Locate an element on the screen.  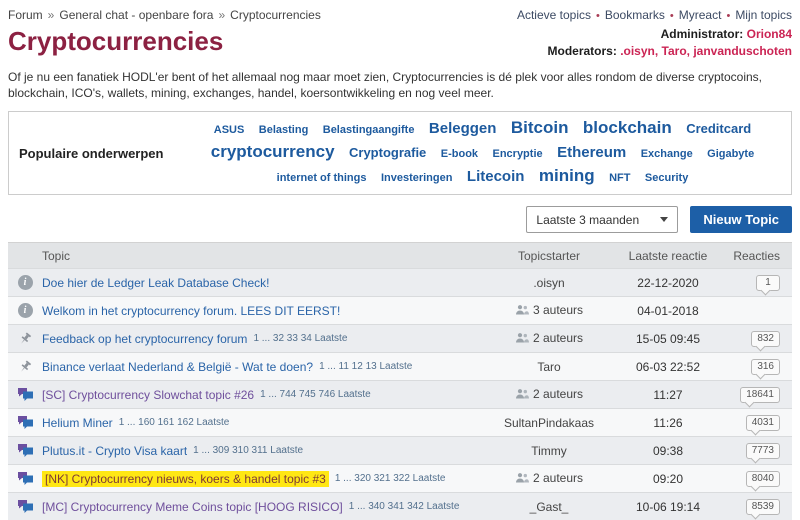
nav-bookmarks: Bookmarks is located at coordinates (635, 15).